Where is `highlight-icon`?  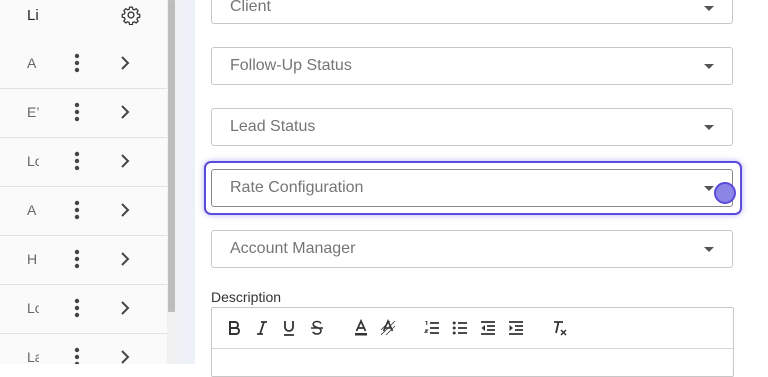
highlight-icon is located at coordinates (388, 328).